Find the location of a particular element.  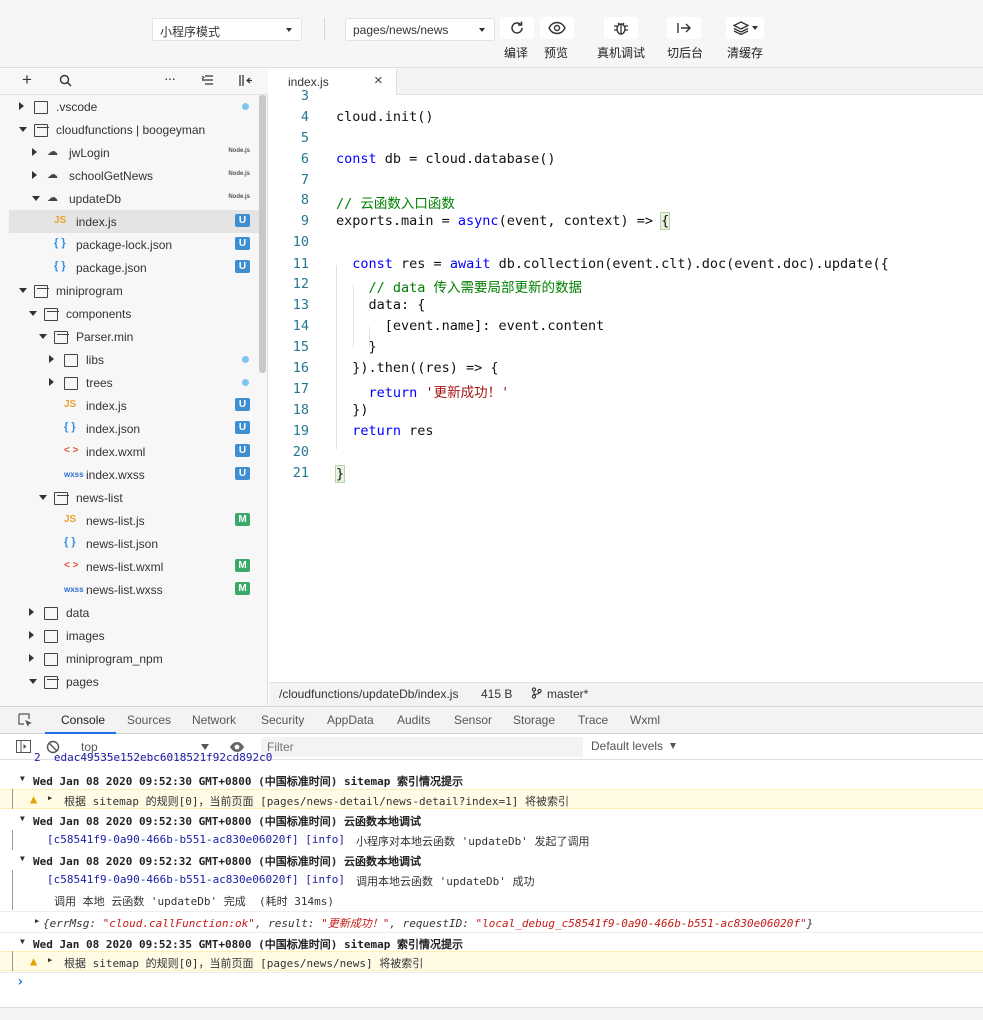

tree-file: < > index.wxml U is located at coordinates (134, 451).